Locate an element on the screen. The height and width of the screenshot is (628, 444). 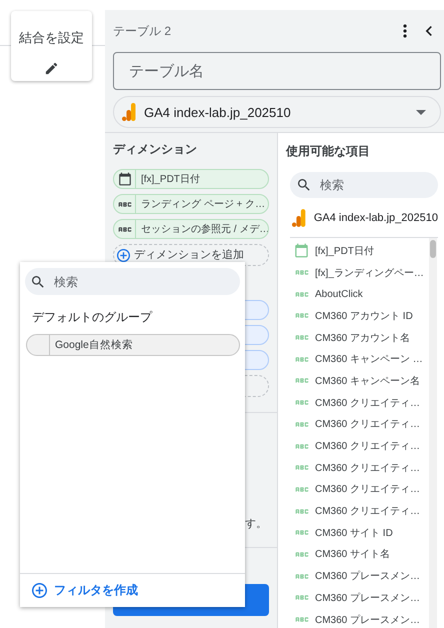
field-item: CM360 サイト ID is located at coordinates (361, 533).